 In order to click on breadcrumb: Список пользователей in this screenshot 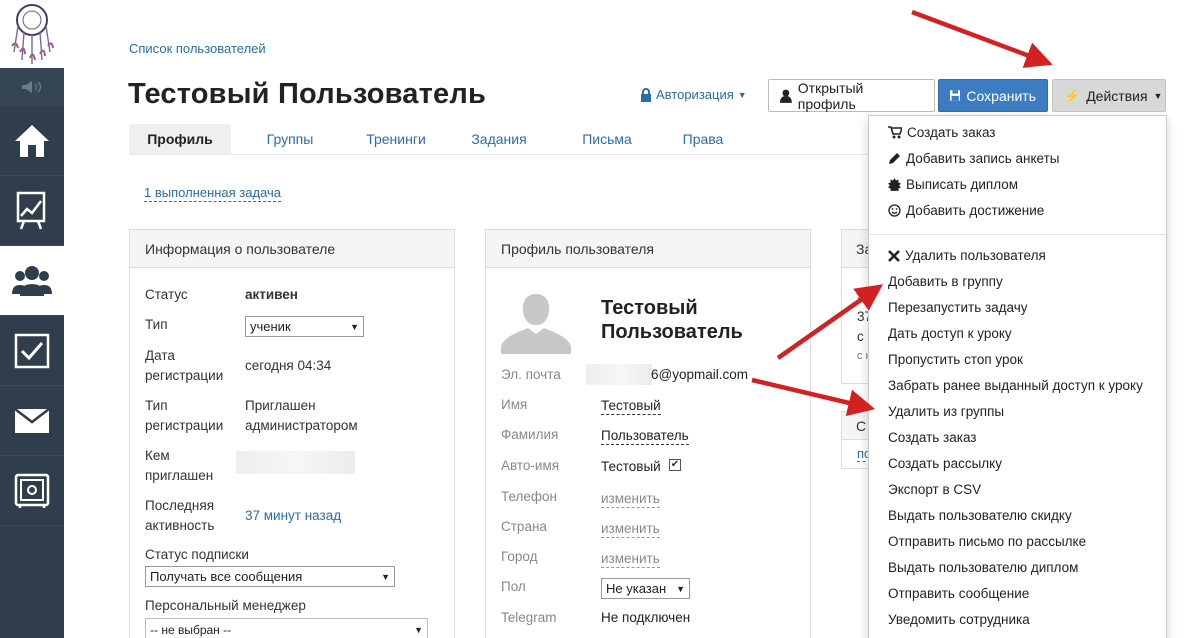, I will do `click(197, 48)`.